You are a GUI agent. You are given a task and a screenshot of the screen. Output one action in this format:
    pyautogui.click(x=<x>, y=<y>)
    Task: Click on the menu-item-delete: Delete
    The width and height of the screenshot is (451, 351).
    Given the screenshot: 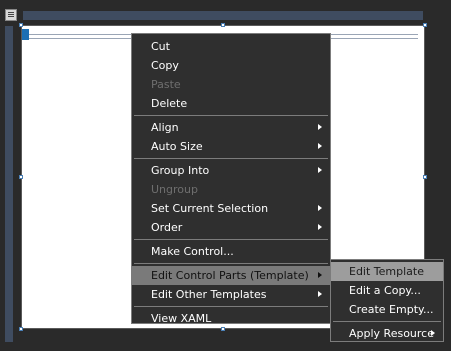 What is the action you would take?
    pyautogui.click(x=231, y=103)
    